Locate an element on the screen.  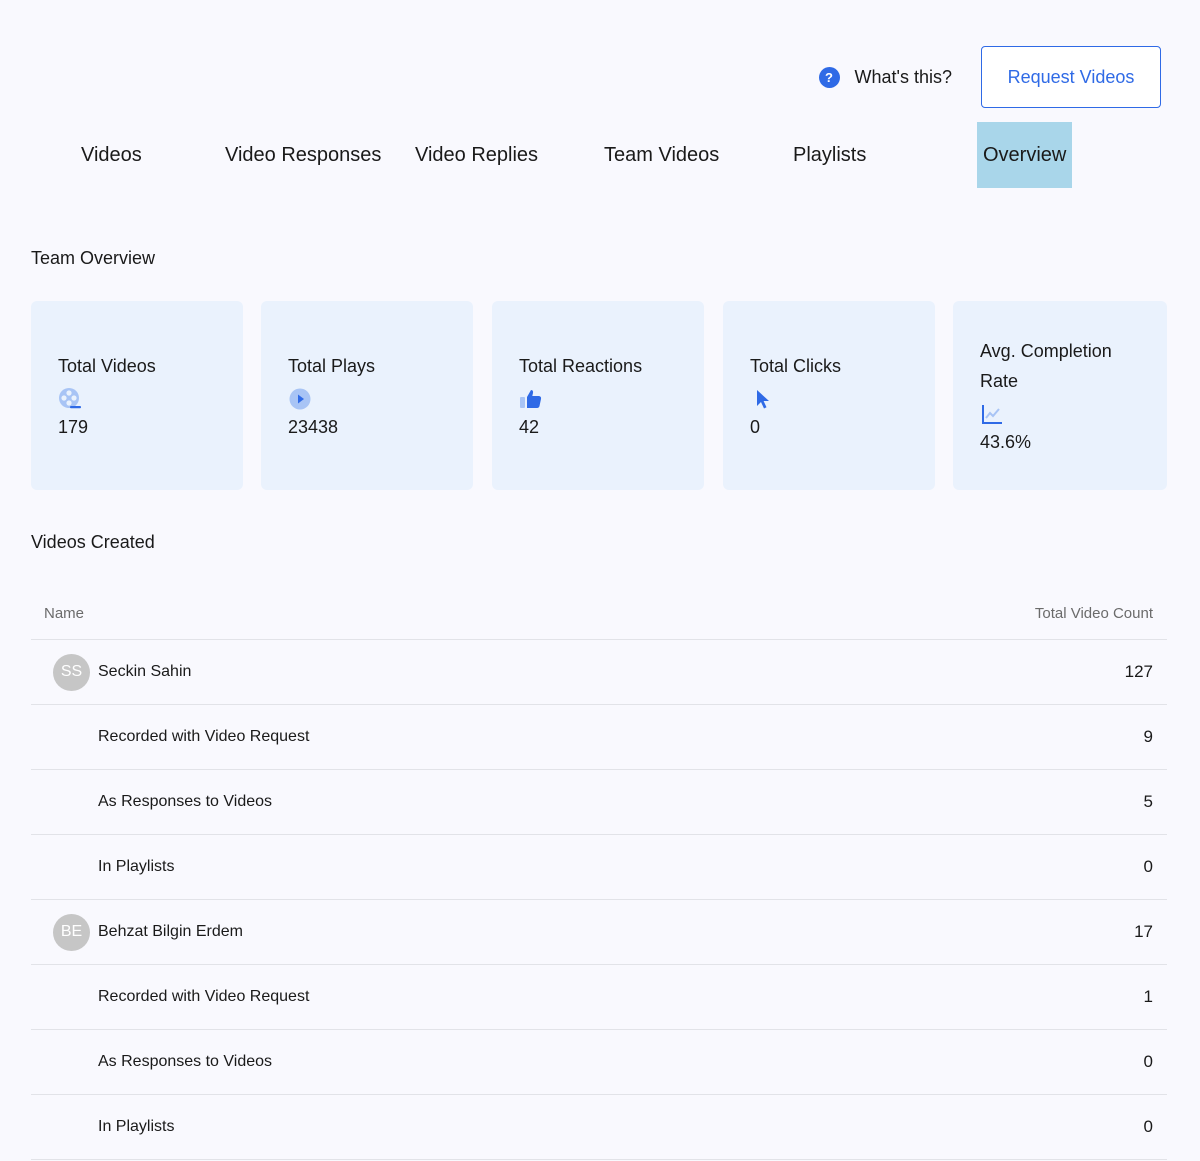
table-row: As Responses to Videos 0 is located at coordinates (599, 1062).